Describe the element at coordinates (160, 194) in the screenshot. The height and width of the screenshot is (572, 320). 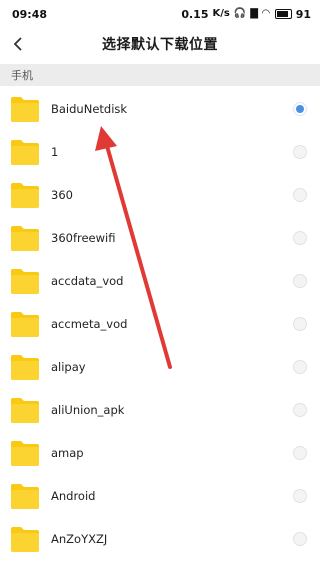
I see `folder-row: 360` at that location.